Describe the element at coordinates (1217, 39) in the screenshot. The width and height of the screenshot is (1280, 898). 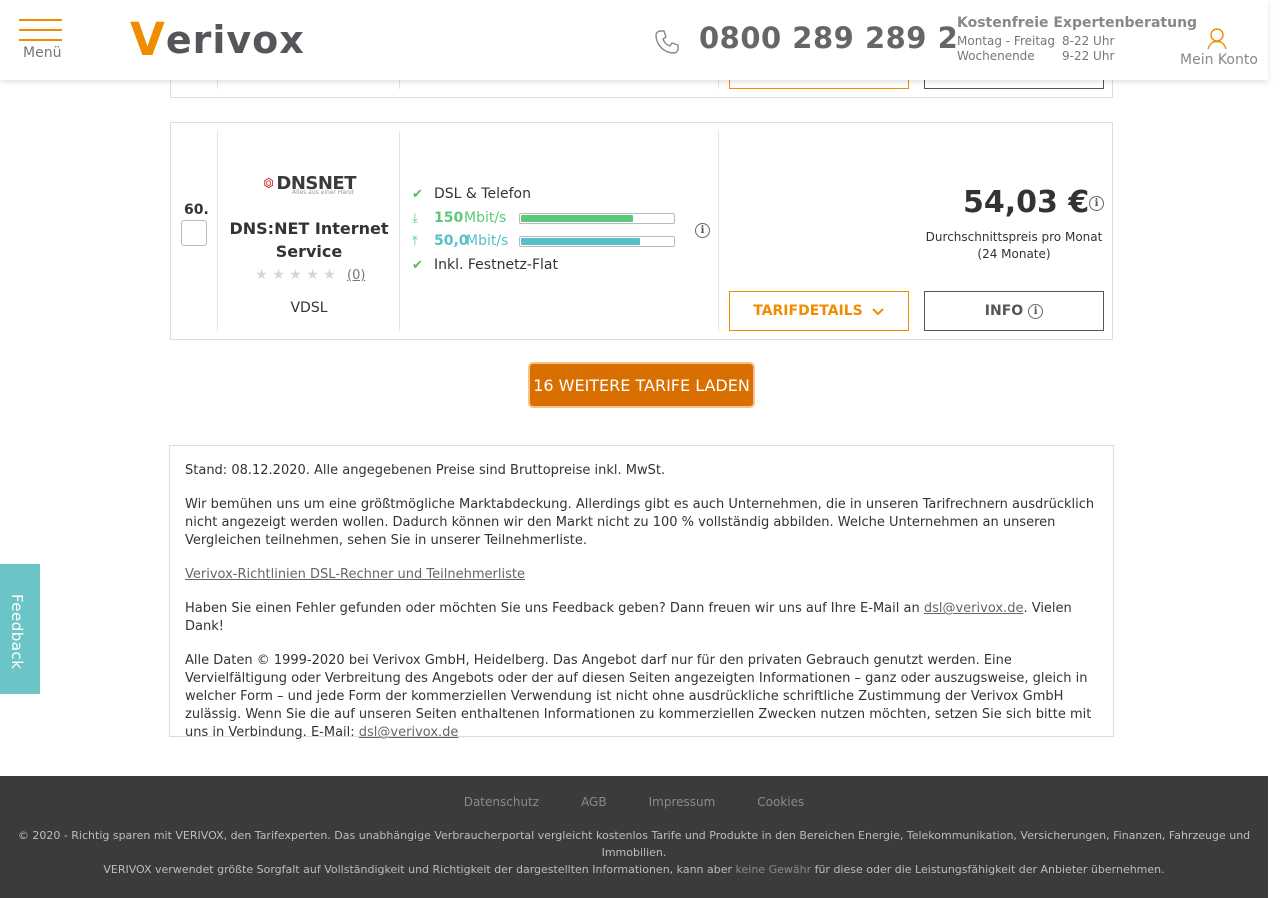
I see `user-icon` at that location.